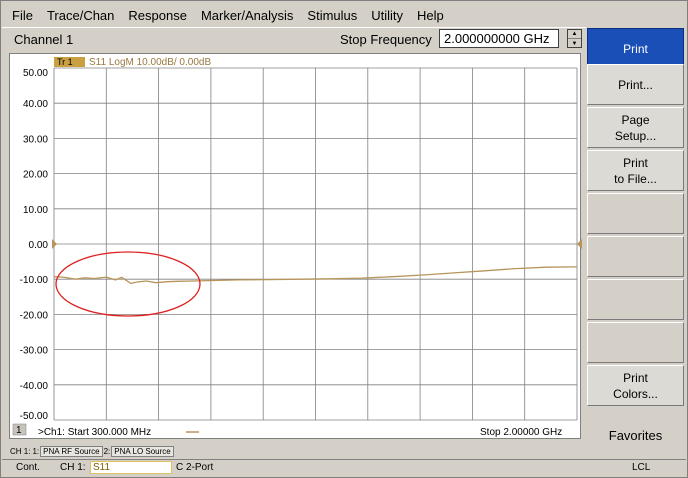  What do you see at coordinates (21, 15) in the screenshot?
I see `menu-file: File` at bounding box center [21, 15].